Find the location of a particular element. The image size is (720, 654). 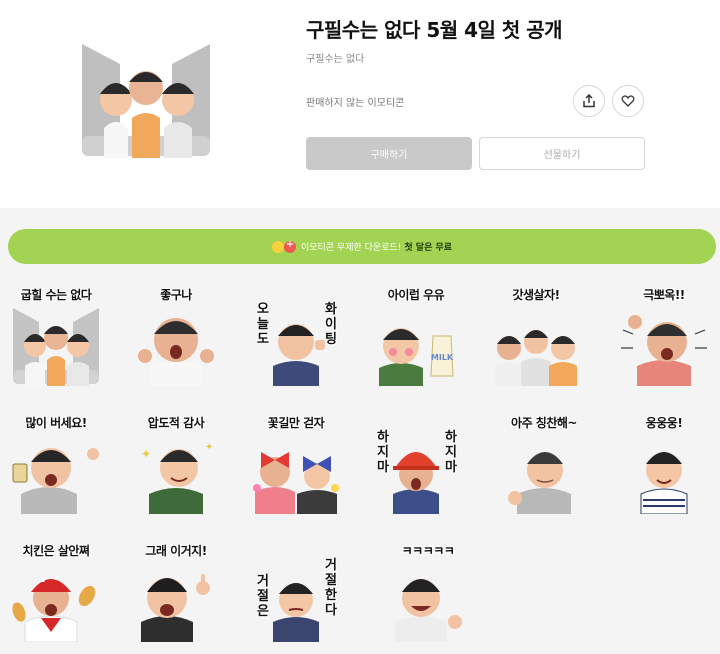

gift-button: 선물하기 is located at coordinates (562, 153).